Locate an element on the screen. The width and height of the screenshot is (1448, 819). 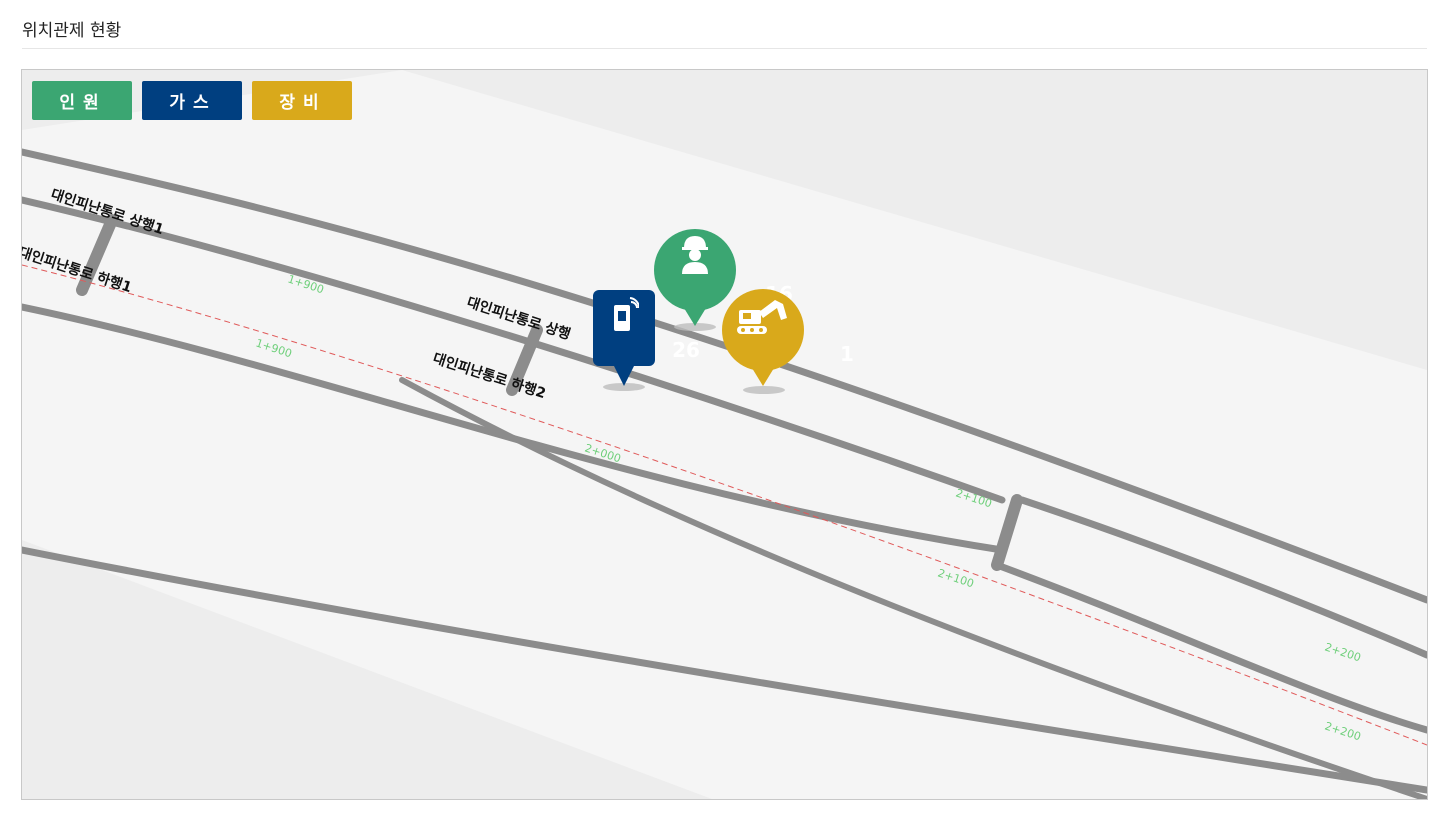
equipment-count: 1 is located at coordinates (847, 354).